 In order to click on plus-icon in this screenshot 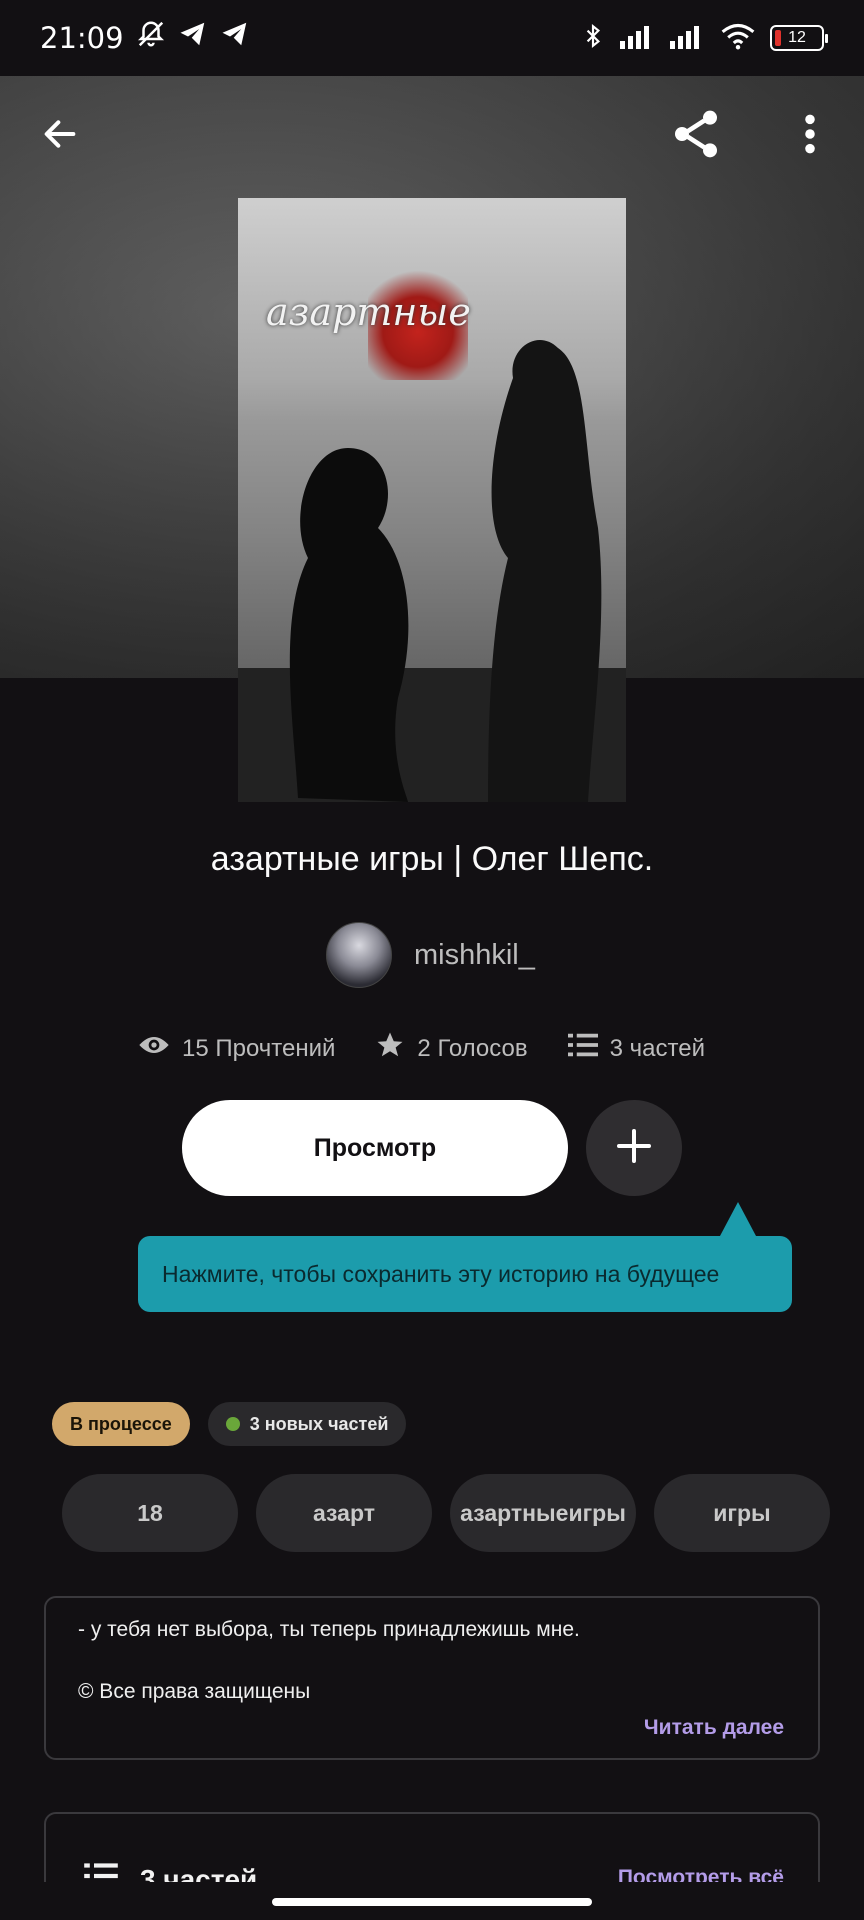, I will do `click(634, 1148)`.